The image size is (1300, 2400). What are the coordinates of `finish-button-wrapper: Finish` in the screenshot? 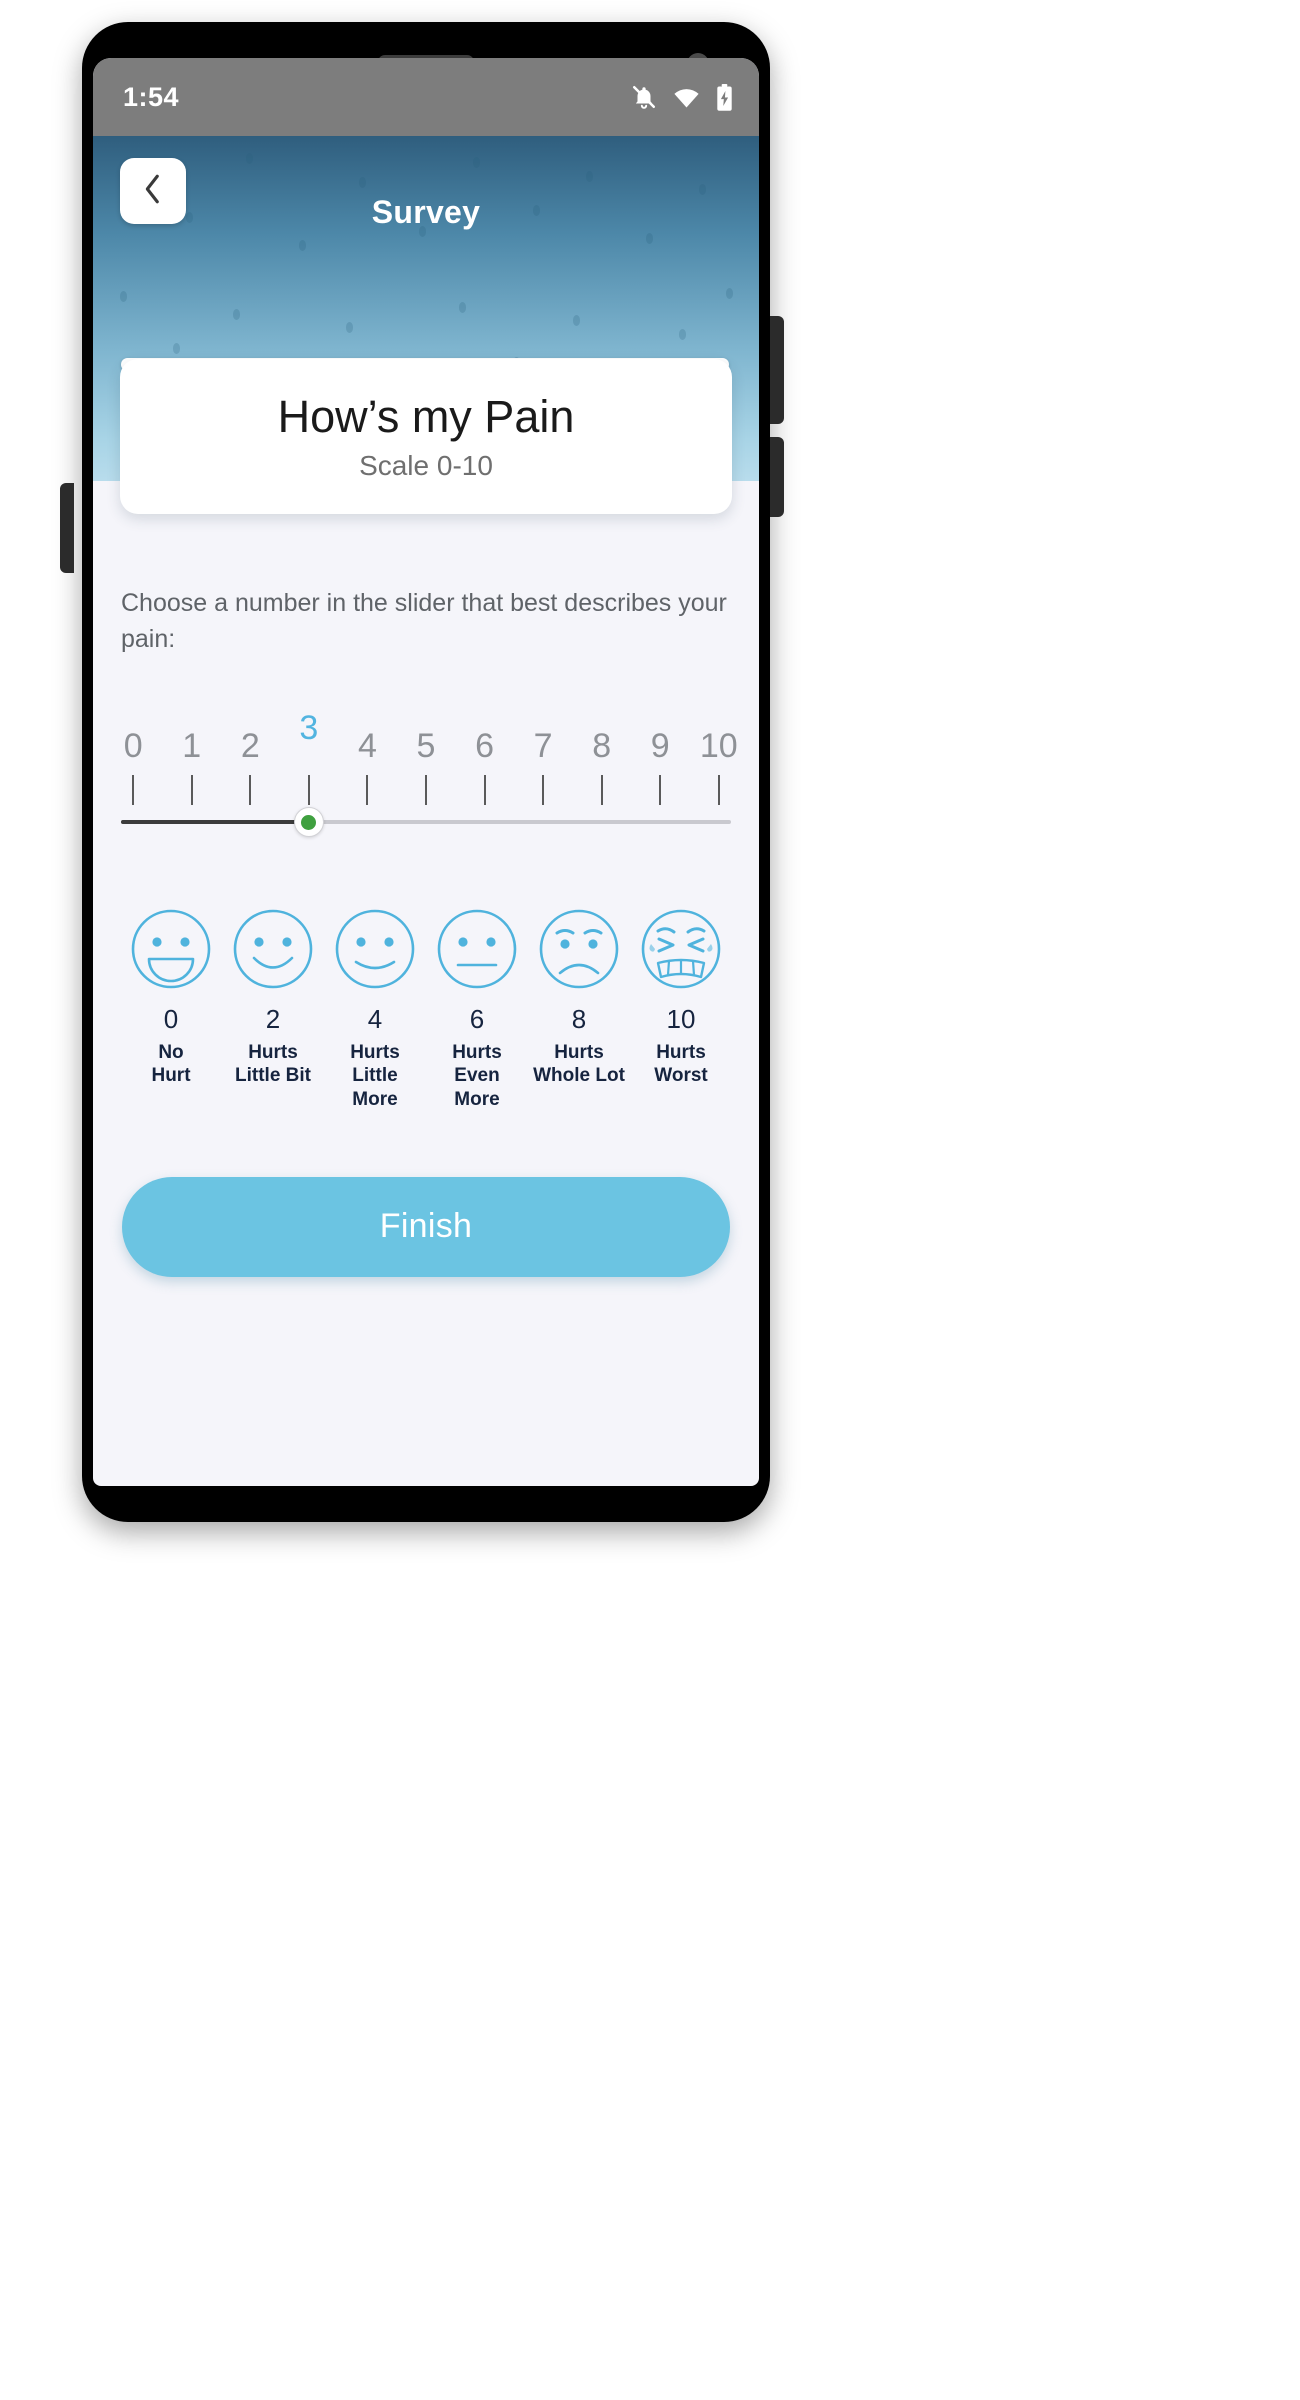 It's located at (426, 1226).